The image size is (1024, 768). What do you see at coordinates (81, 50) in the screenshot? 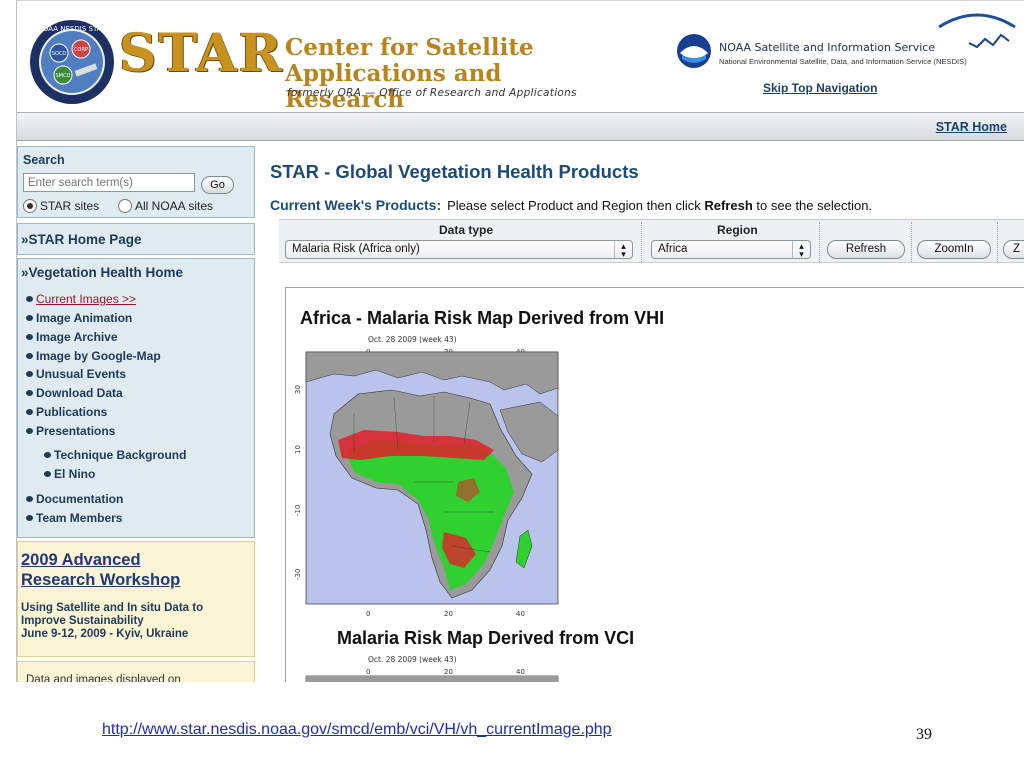
I see `seal-label-corp: CORP` at bounding box center [81, 50].